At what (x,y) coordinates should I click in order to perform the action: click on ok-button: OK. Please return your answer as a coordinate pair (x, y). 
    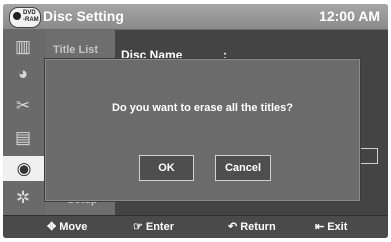
    Looking at the image, I should click on (166, 168).